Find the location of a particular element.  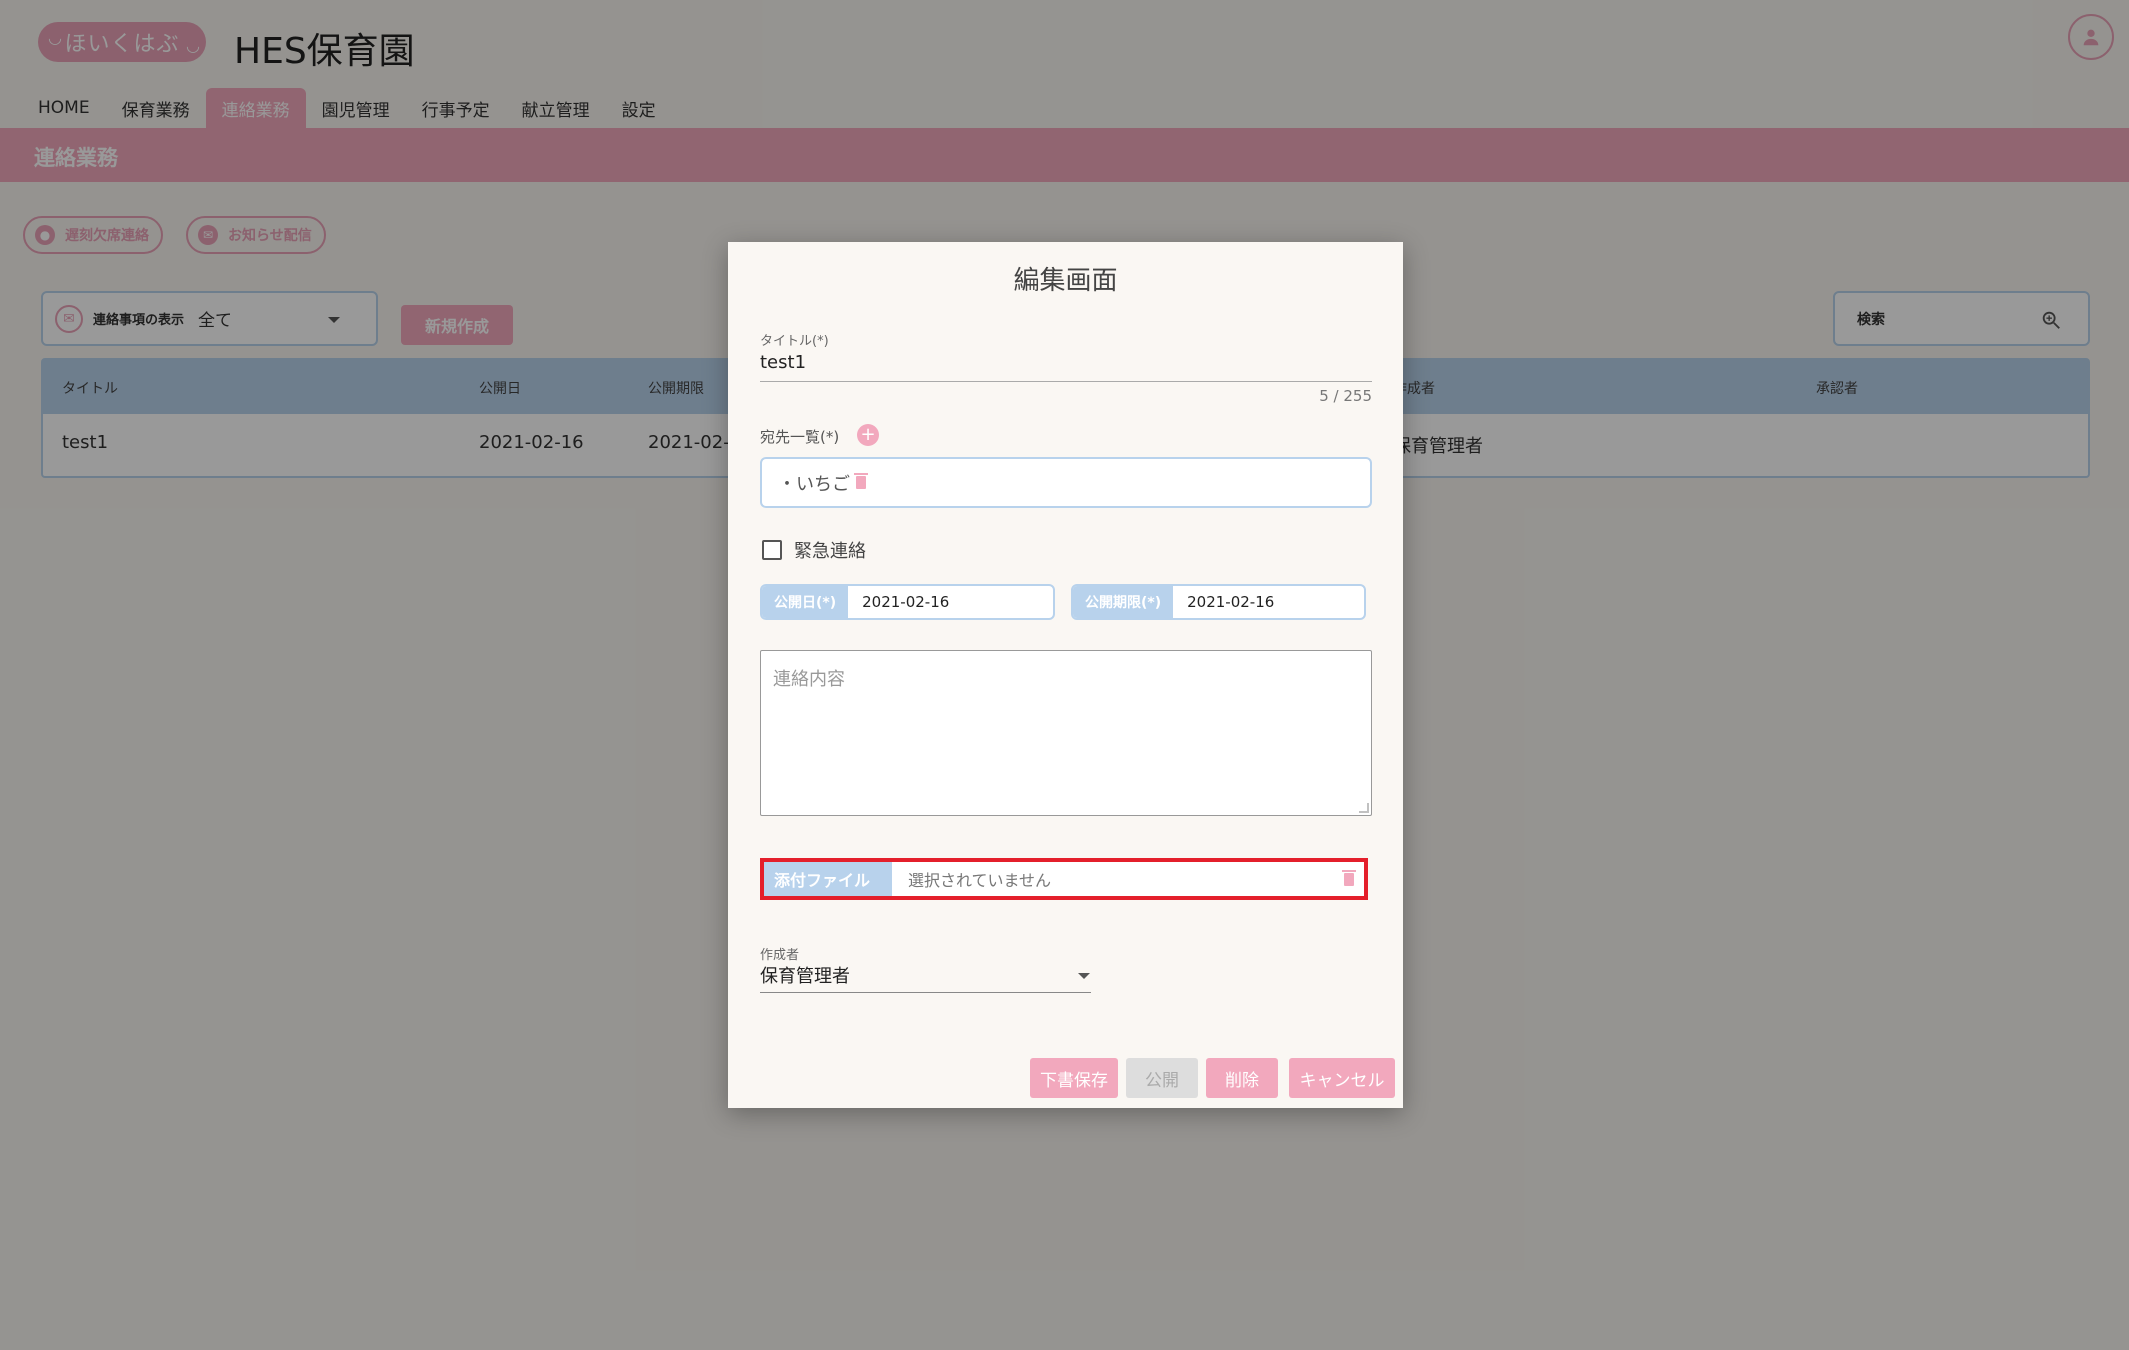

author-underline is located at coordinates (925, 992).